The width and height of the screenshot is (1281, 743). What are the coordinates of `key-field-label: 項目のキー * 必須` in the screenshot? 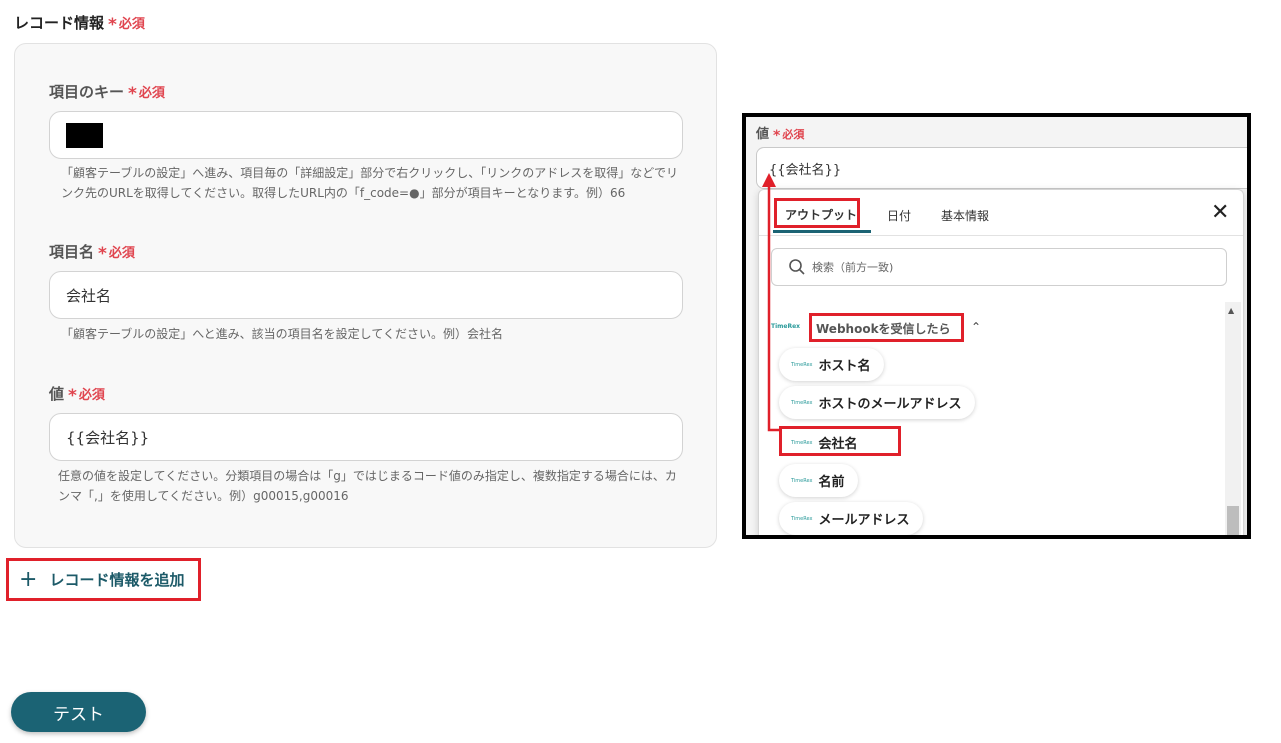 It's located at (107, 93).